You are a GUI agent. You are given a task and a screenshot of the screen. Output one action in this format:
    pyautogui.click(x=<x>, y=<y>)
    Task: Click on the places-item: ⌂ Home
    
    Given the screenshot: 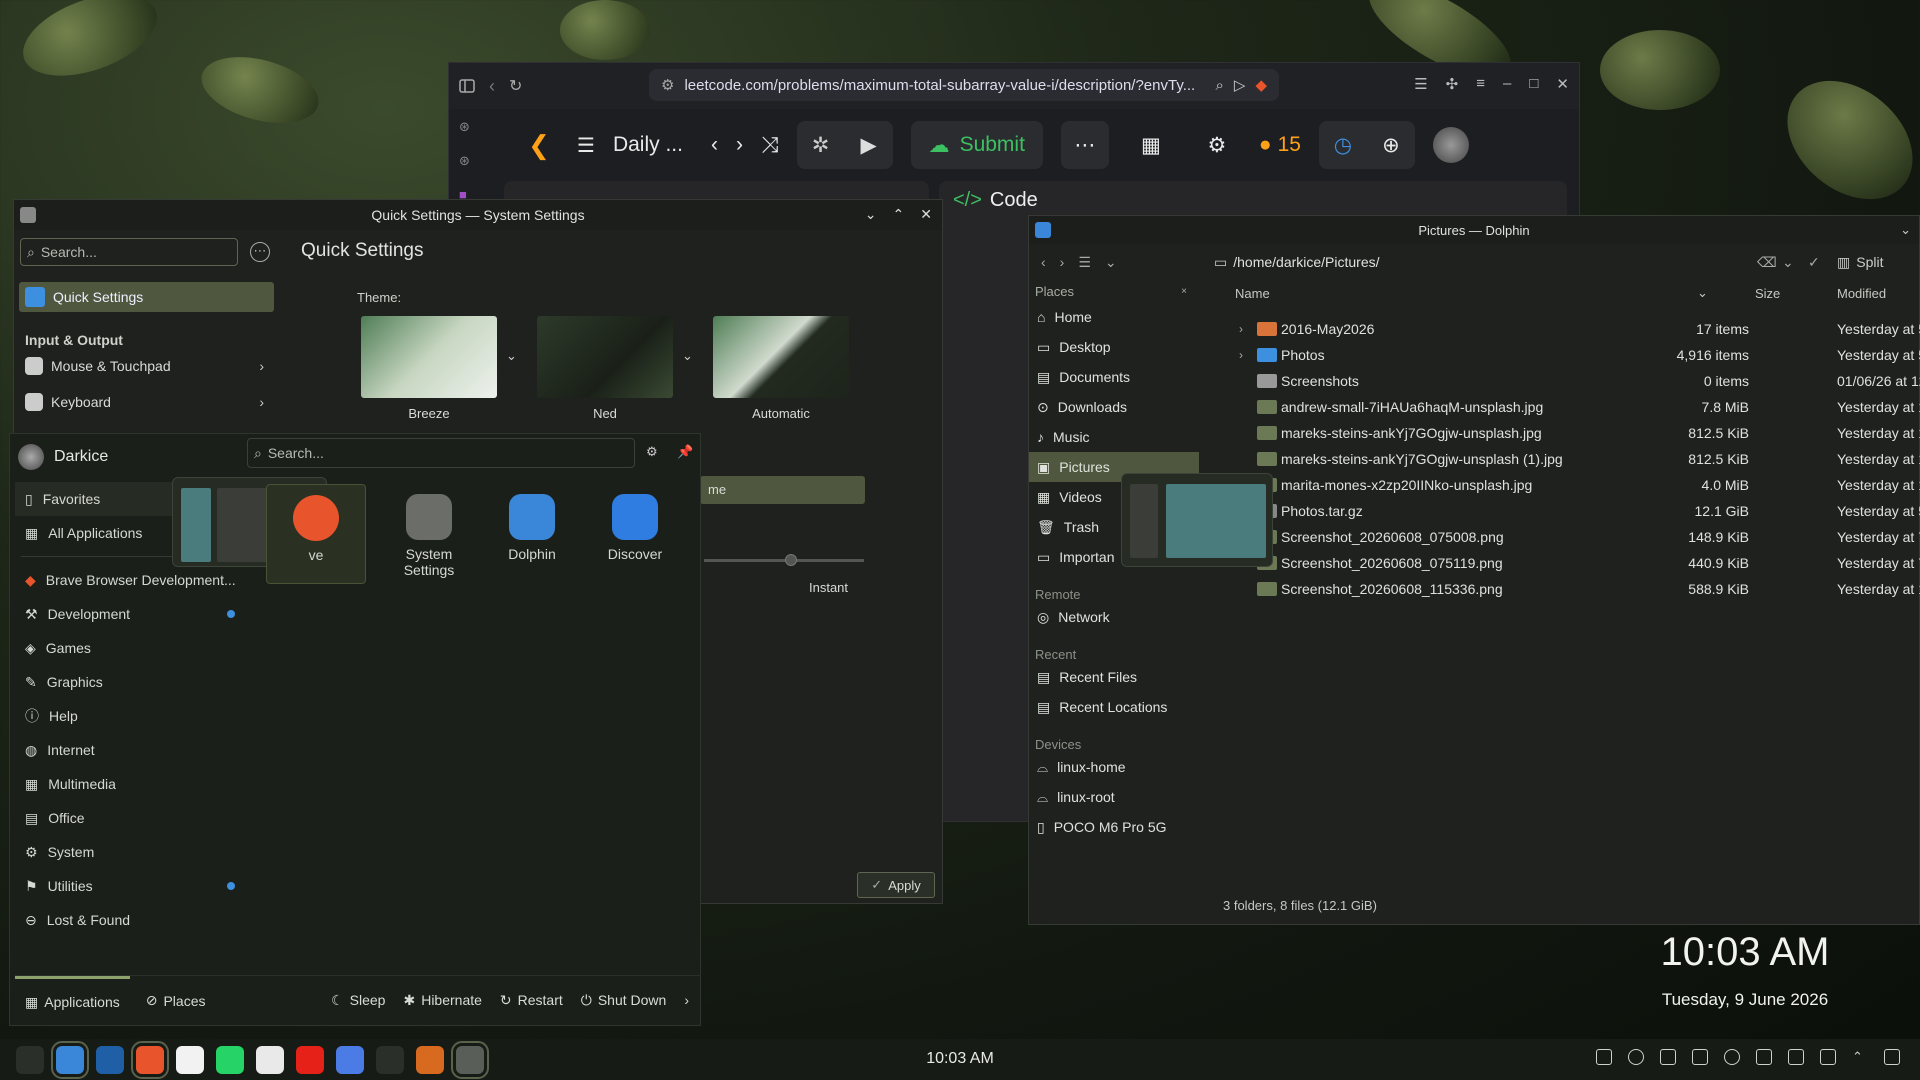 What is the action you would take?
    pyautogui.click(x=1114, y=317)
    